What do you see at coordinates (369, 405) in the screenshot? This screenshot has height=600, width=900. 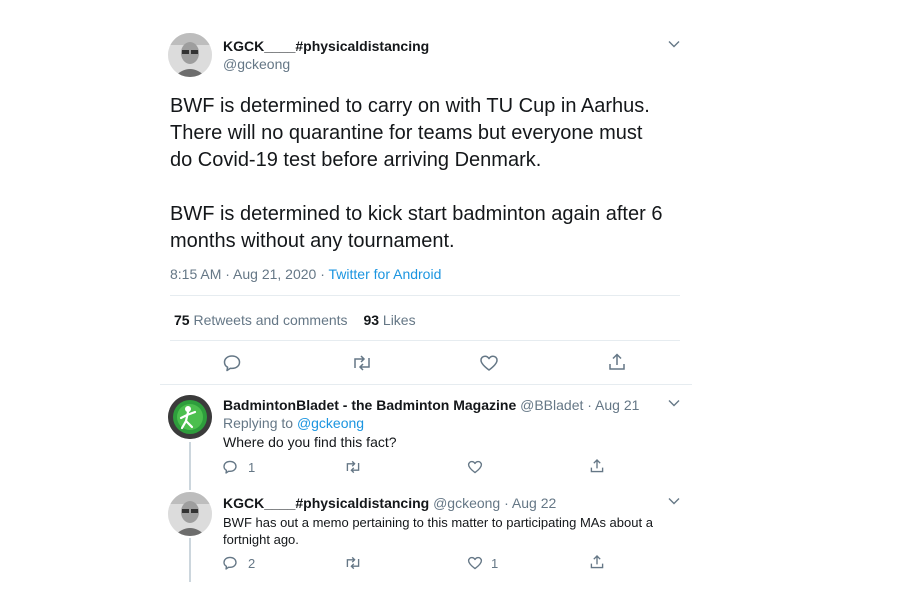 I see `reply-display-name: BadmintonBladet - the Badminton Magazine` at bounding box center [369, 405].